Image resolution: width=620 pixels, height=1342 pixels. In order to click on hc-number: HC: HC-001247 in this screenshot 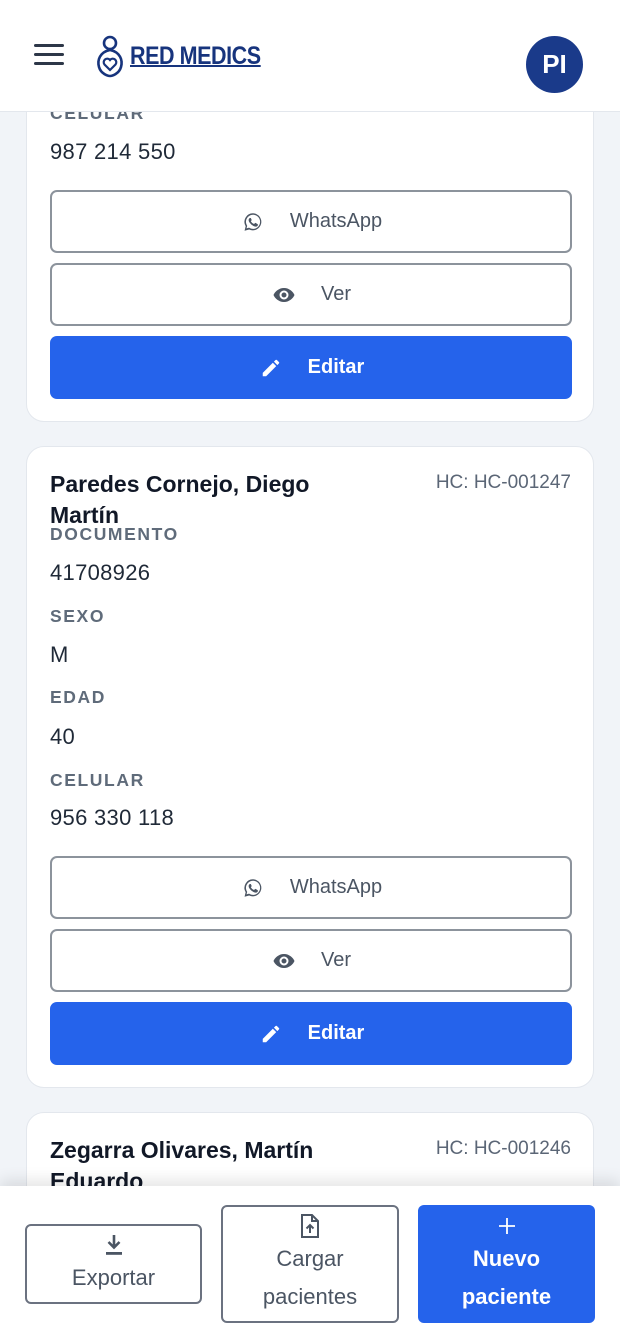, I will do `click(503, 482)`.